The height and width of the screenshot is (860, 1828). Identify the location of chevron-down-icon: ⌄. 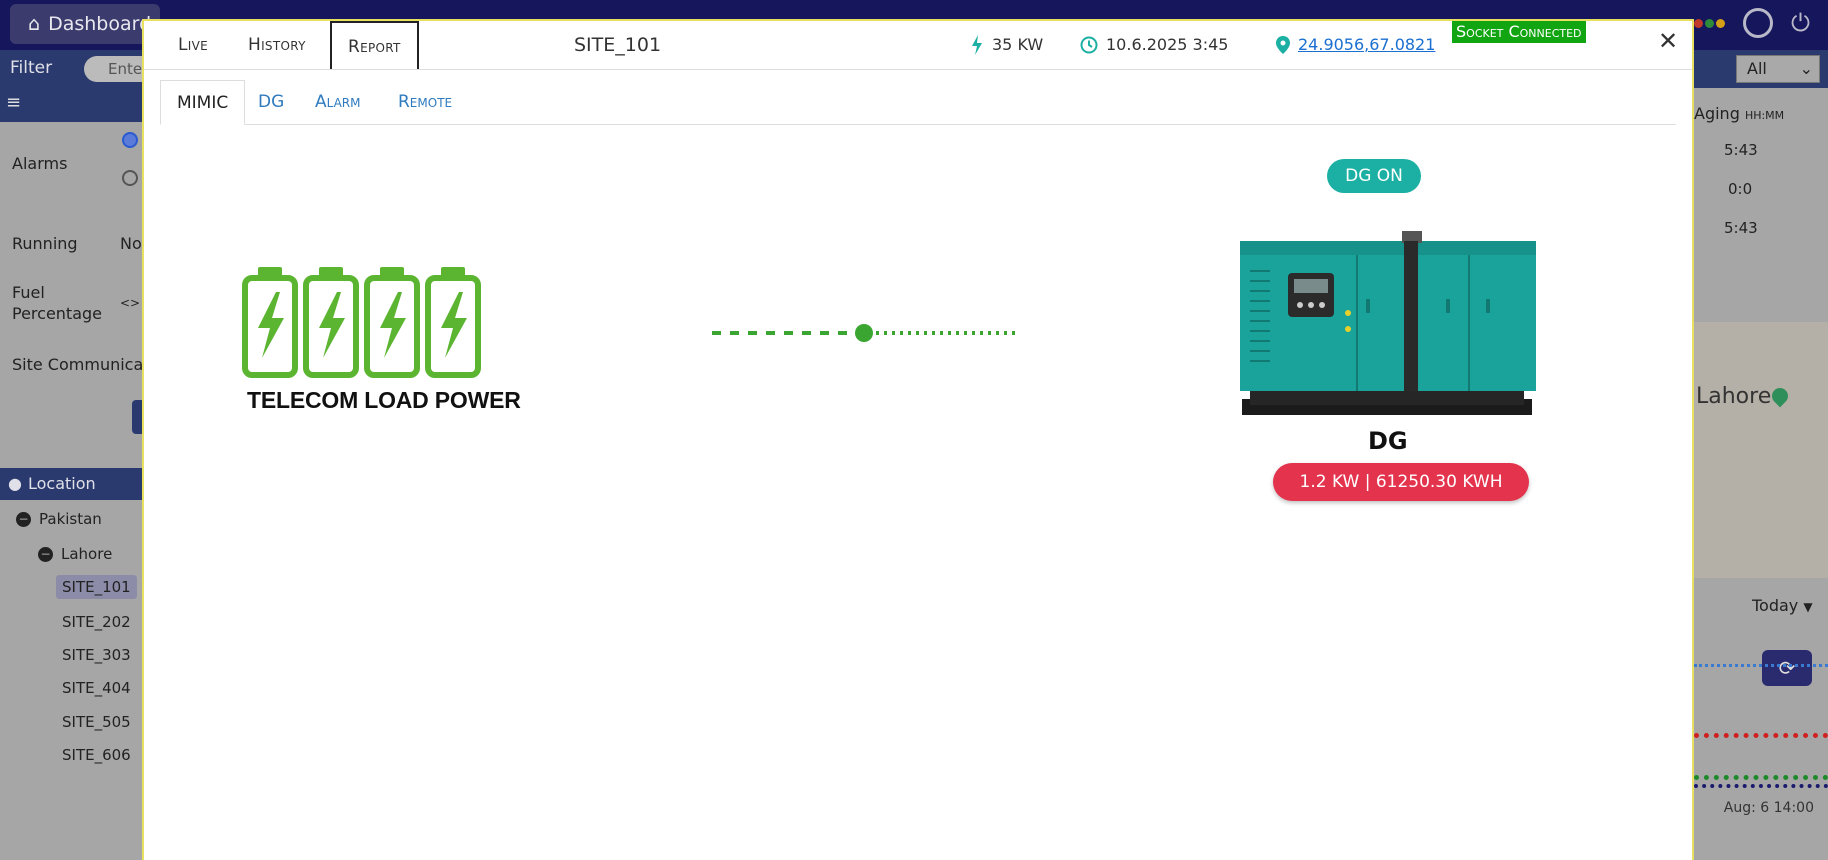
(1806, 68).